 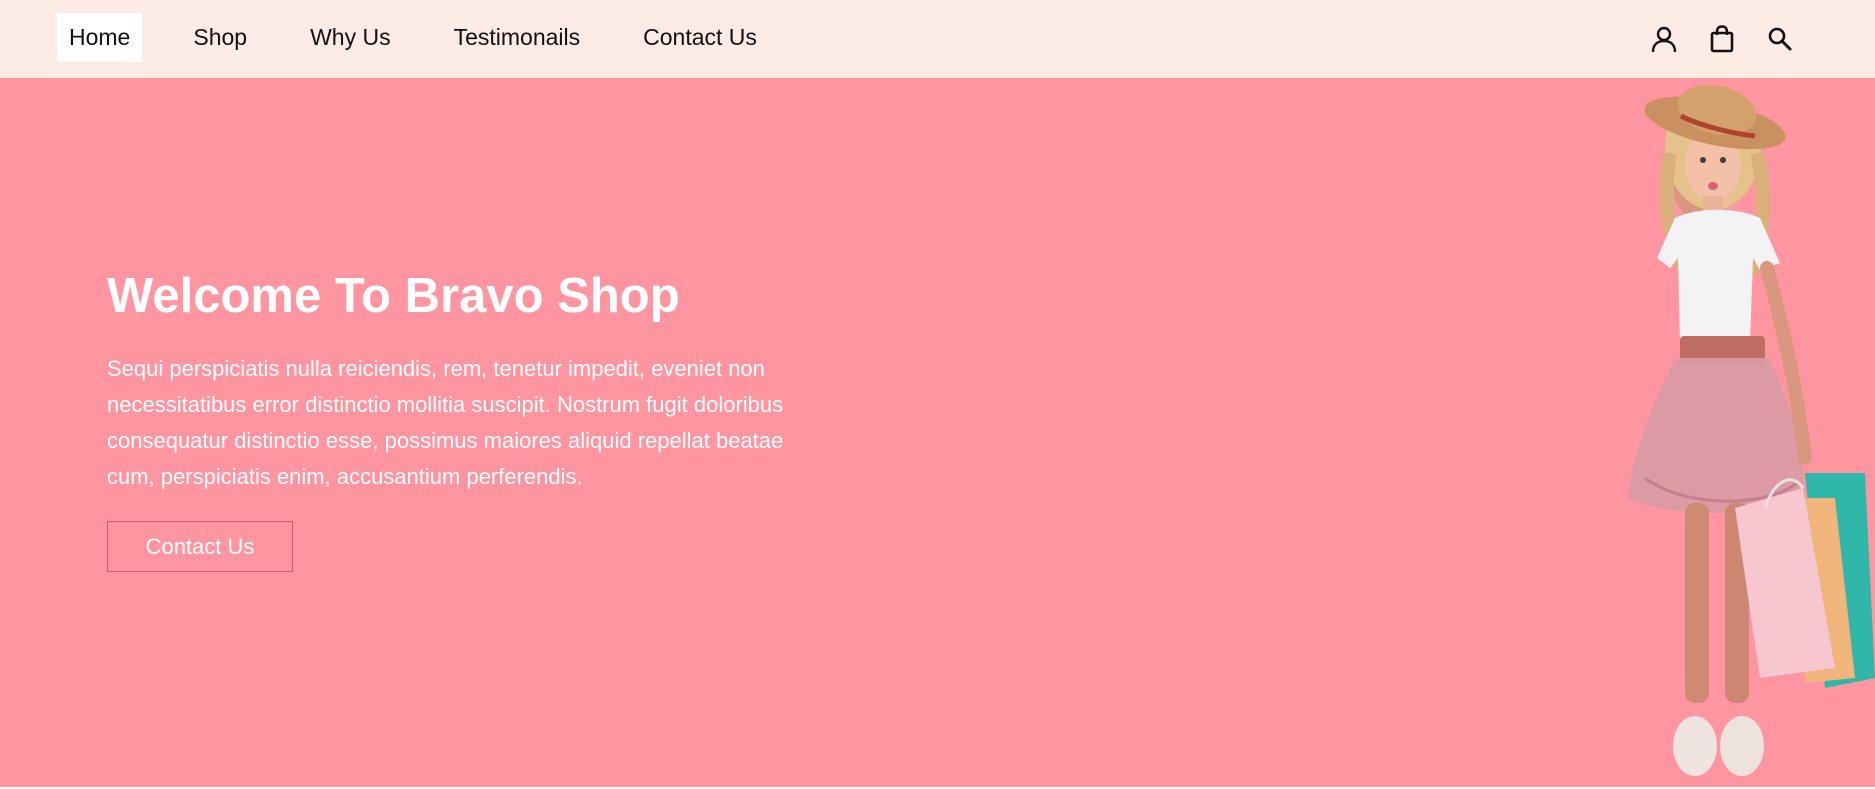 What do you see at coordinates (432, 37) in the screenshot?
I see `main-nav: Home Shop Why Us Testimonails Contact Us` at bounding box center [432, 37].